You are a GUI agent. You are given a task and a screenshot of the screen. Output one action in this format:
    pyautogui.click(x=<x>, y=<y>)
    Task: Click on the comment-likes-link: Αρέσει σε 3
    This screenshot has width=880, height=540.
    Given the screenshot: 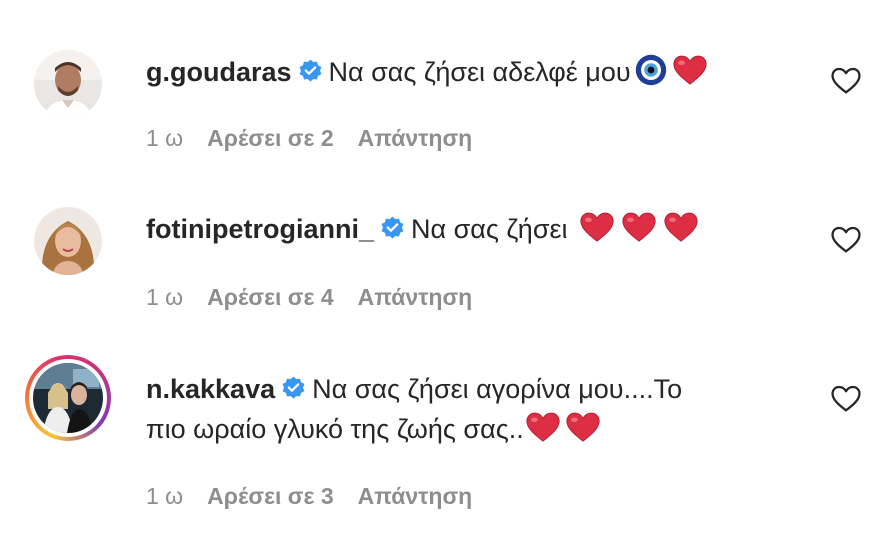 What is the action you would take?
    pyautogui.click(x=270, y=496)
    